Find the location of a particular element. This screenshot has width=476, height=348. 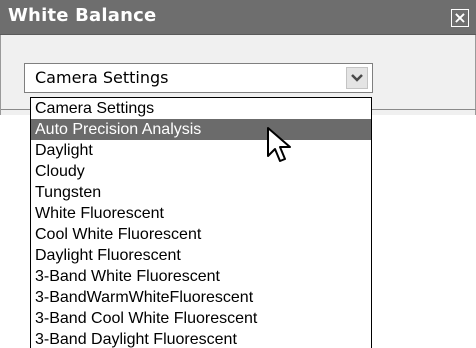

option-daylight: Daylight is located at coordinates (201, 150).